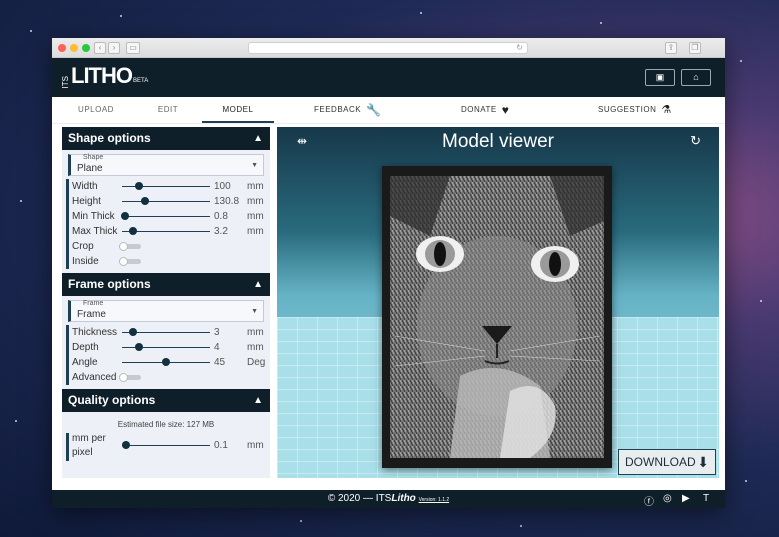 This screenshot has height=537, width=779. Describe the element at coordinates (85, 362) in the screenshot. I see `row-label: Angle` at that location.